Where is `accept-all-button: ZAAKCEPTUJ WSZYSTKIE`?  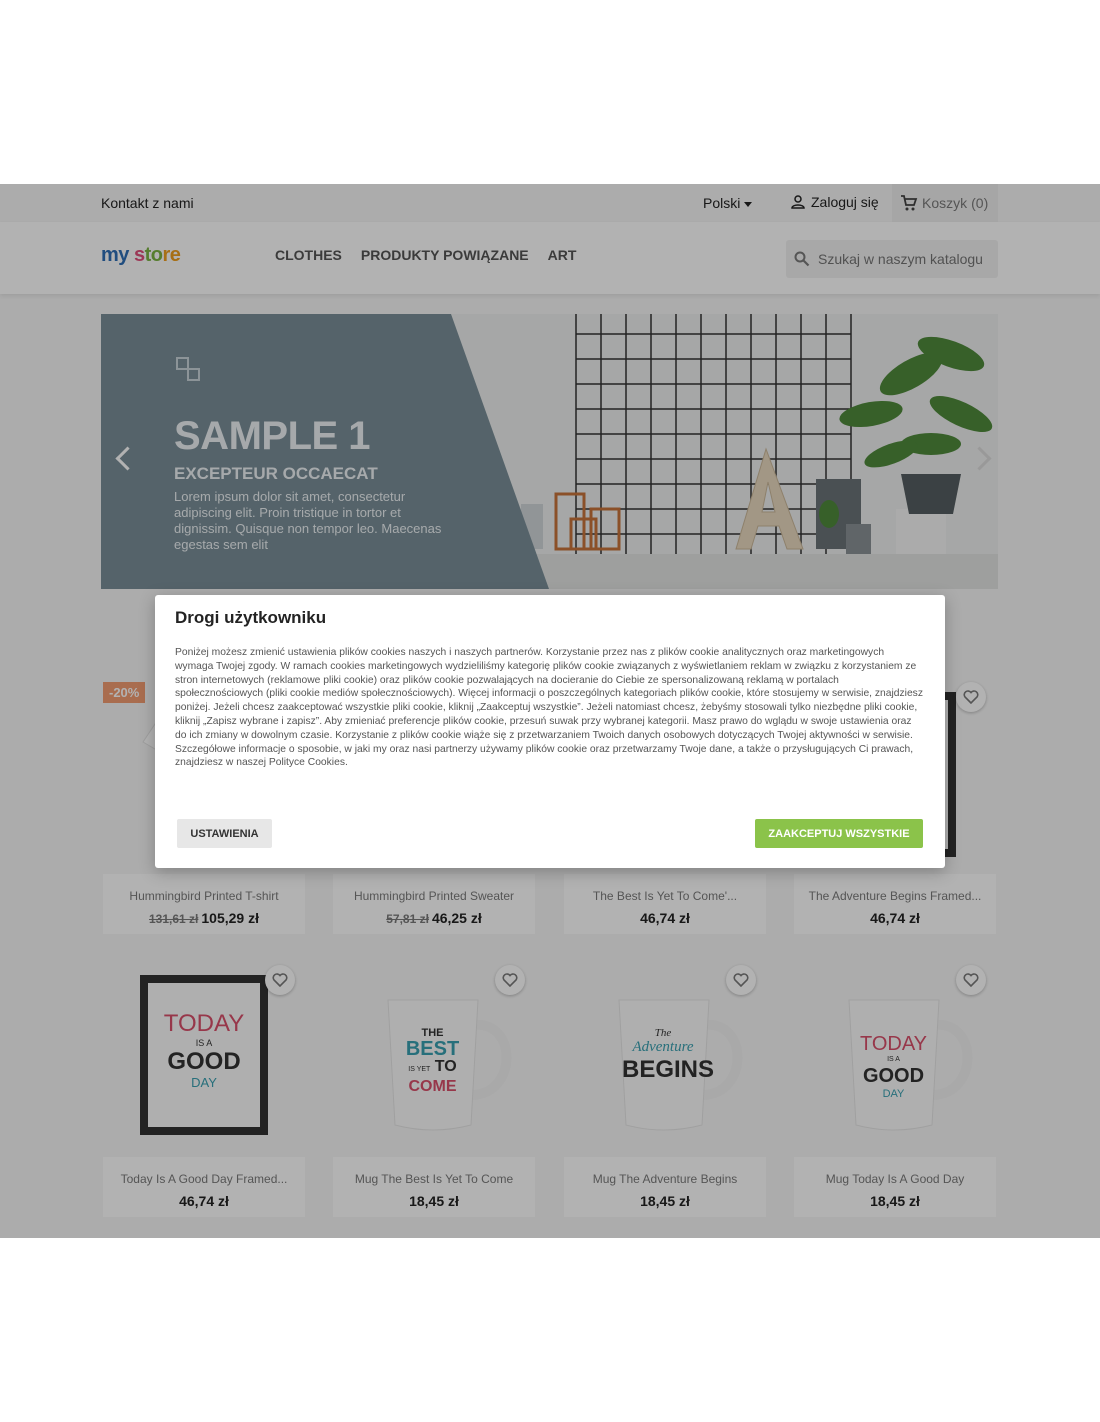 accept-all-button: ZAAKCEPTUJ WSZYSTKIE is located at coordinates (839, 833).